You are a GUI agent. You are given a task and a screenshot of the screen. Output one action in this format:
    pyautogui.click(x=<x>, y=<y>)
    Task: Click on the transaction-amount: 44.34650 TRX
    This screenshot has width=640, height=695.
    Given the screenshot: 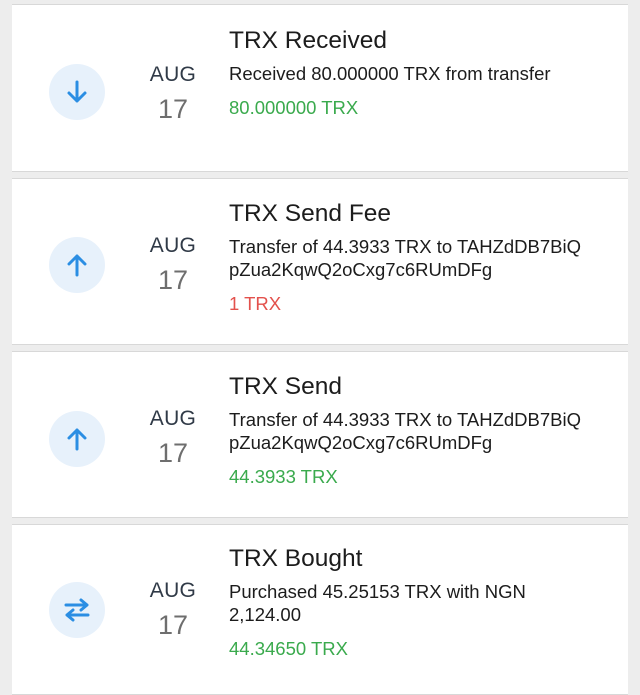 What is the action you would take?
    pyautogui.click(x=288, y=648)
    